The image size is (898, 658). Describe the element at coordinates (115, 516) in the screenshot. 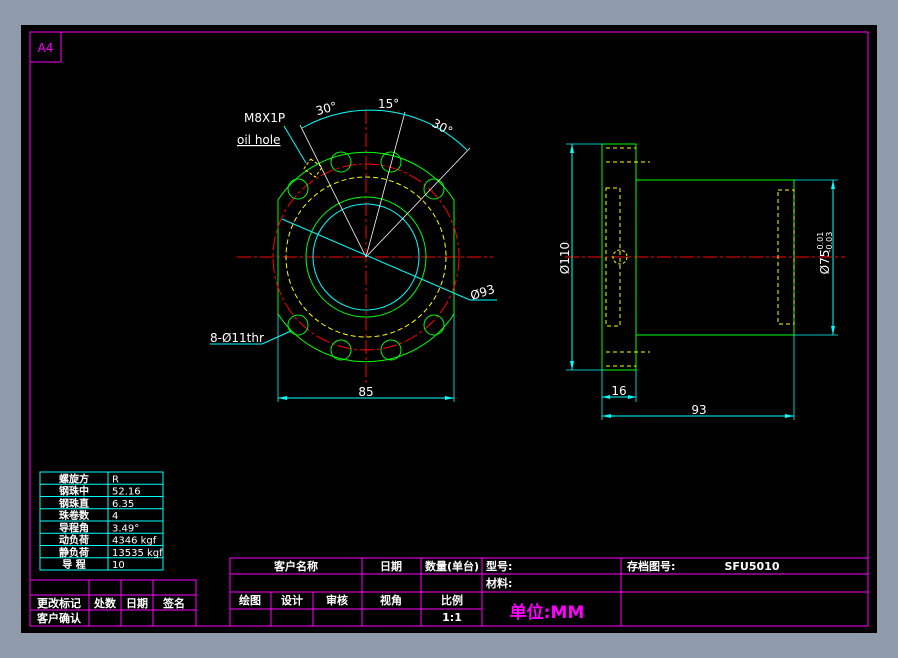

I see `spec-row-value: 4` at that location.